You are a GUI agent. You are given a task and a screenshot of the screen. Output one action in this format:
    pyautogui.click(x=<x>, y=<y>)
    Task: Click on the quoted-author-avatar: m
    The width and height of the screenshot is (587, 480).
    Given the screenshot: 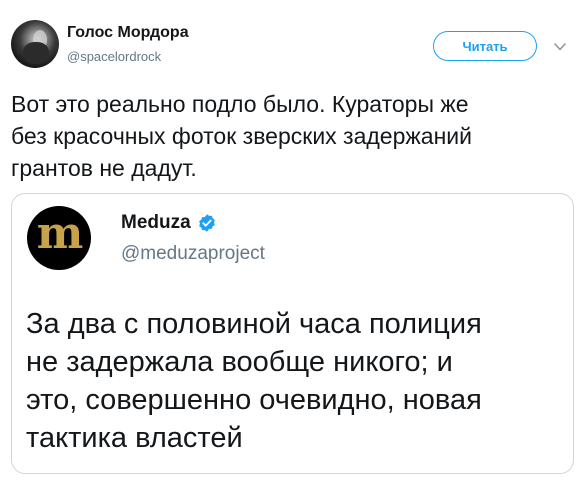 What is the action you would take?
    pyautogui.click(x=59, y=238)
    